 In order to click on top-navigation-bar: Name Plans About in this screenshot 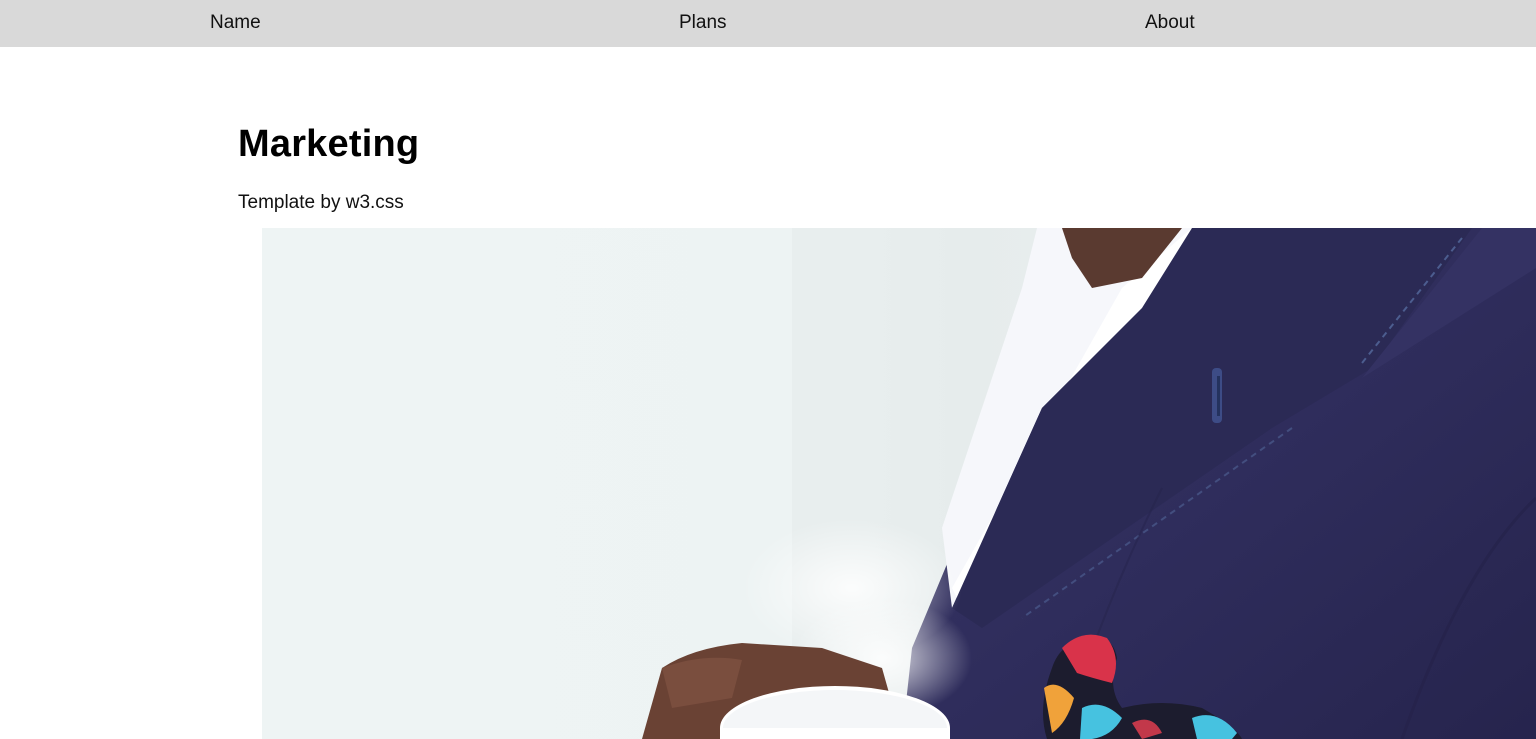, I will do `click(768, 23)`.